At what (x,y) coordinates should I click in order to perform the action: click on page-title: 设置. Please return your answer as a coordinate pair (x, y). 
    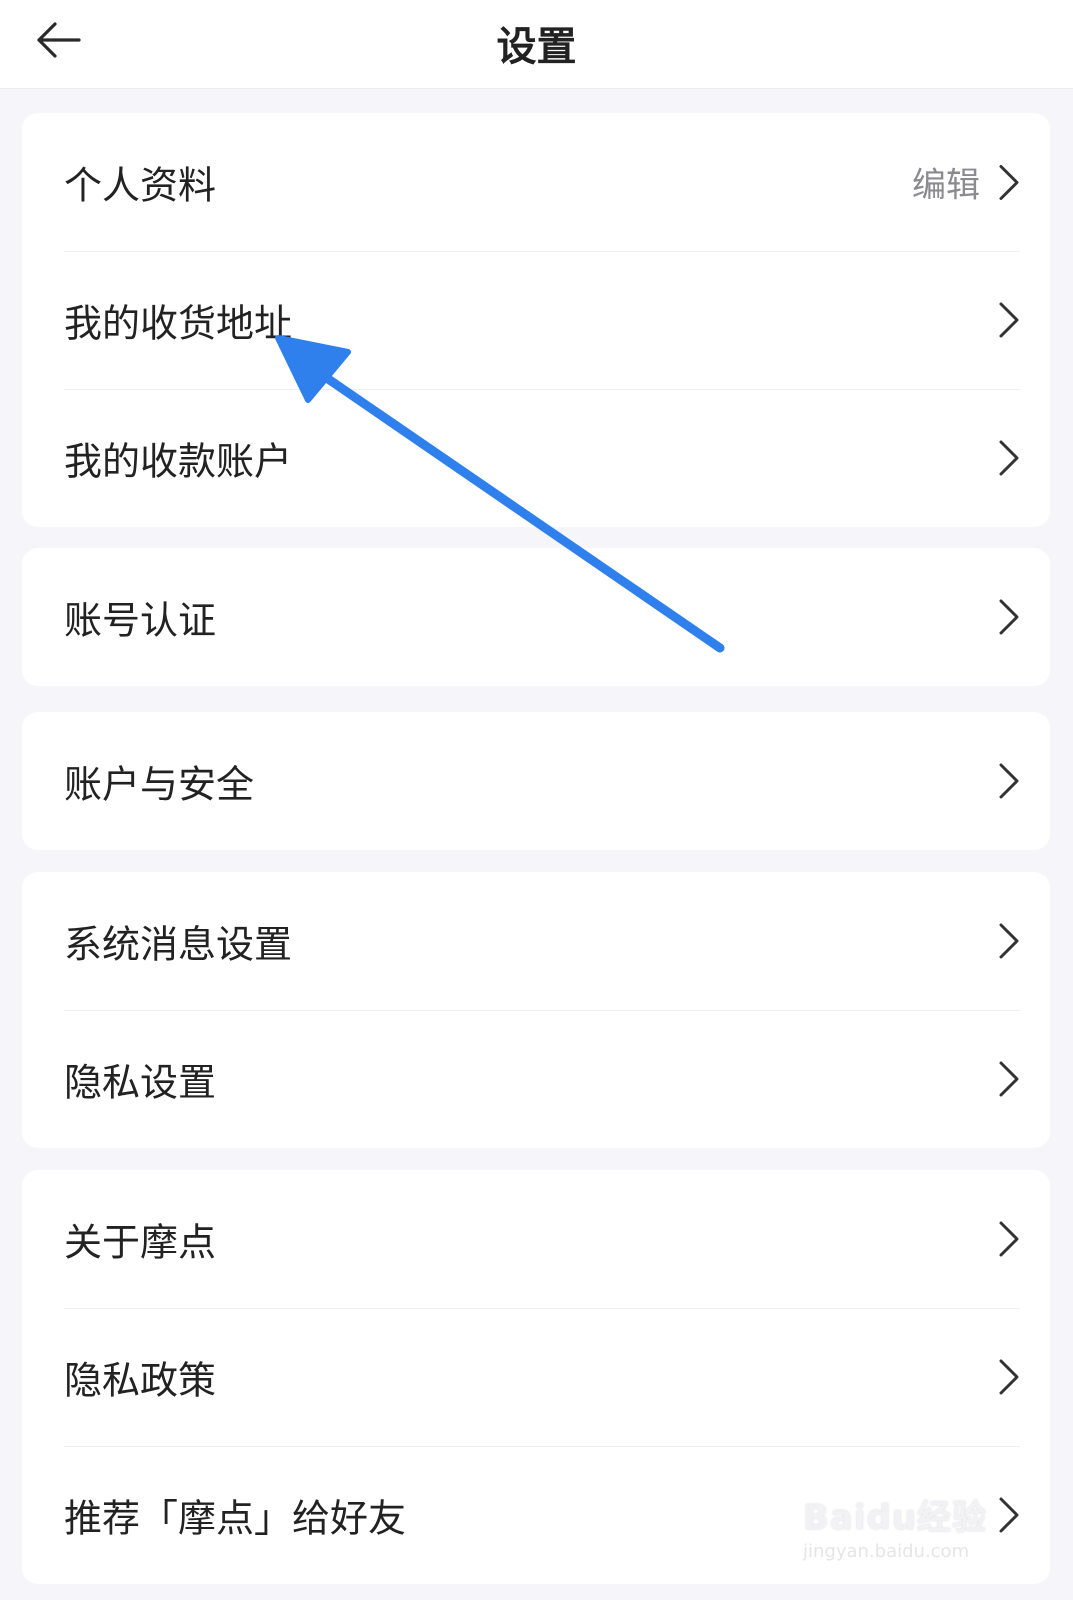
    Looking at the image, I should click on (536, 47).